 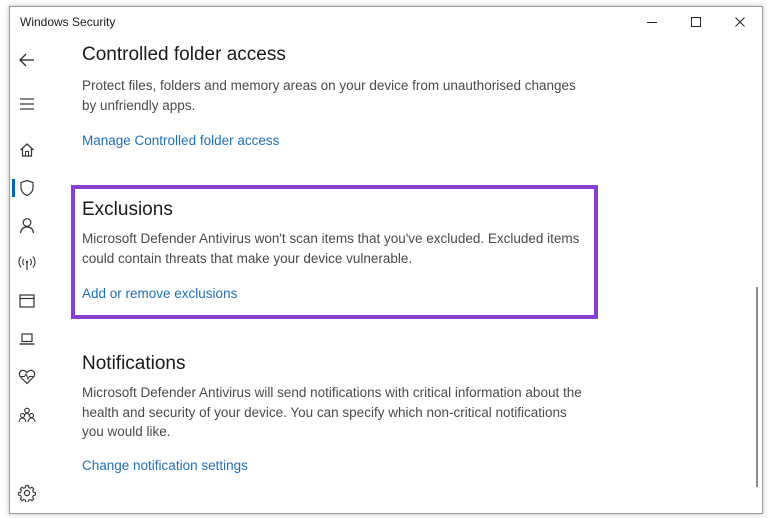 I want to click on nav-app-browser-control, so click(x=27, y=301).